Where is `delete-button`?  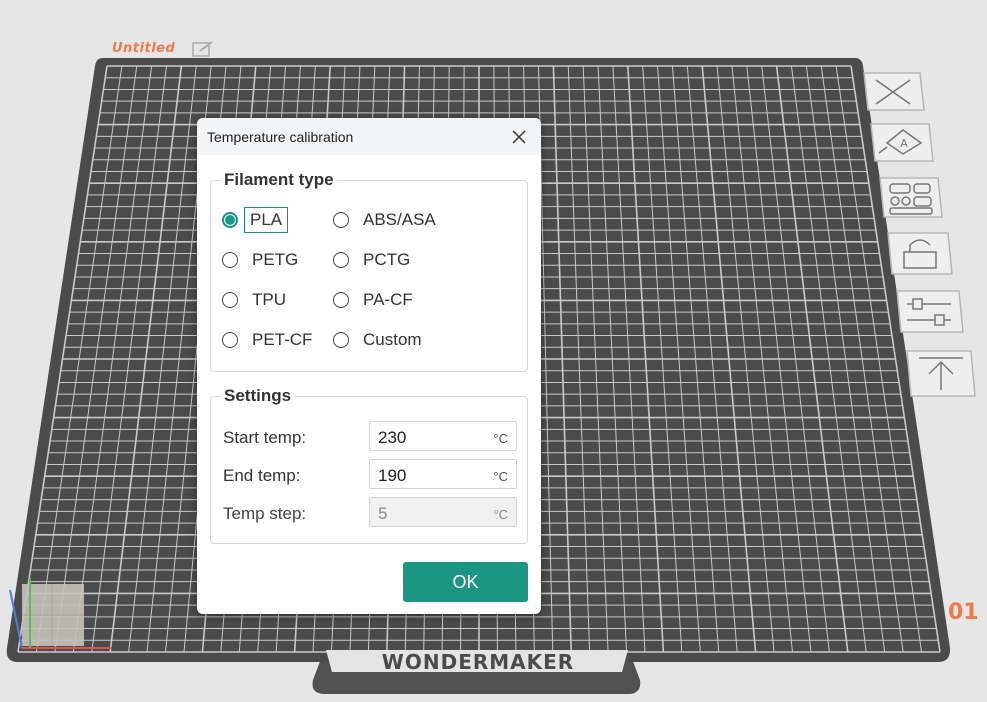
delete-button is located at coordinates (894, 92).